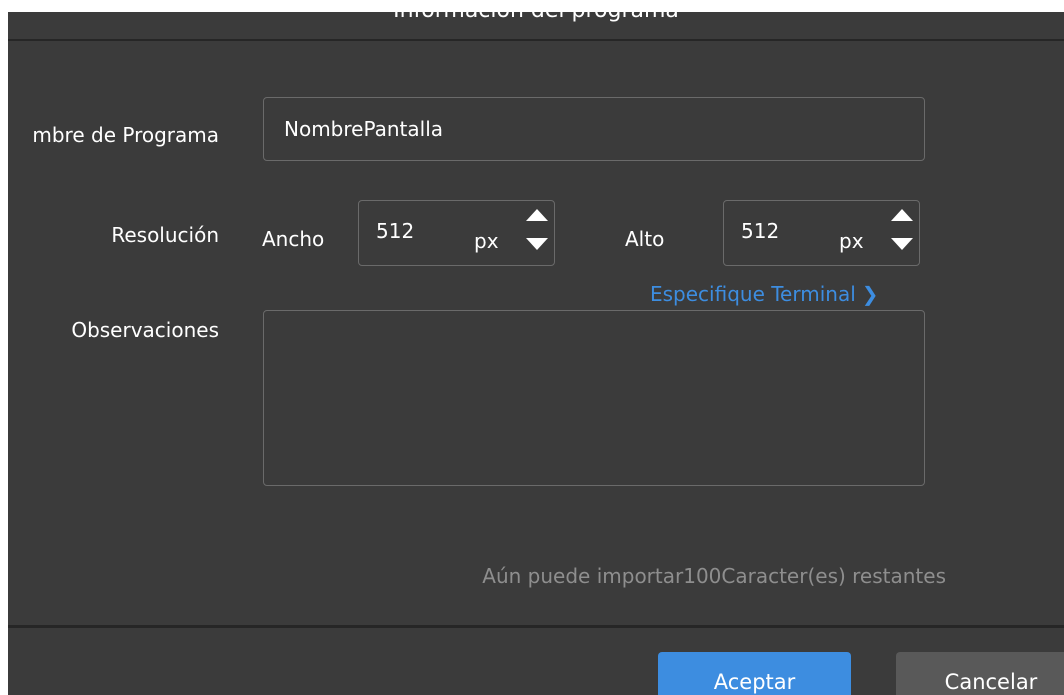 Image resolution: width=1064 pixels, height=695 pixels. What do you see at coordinates (851, 241) in the screenshot?
I see `height-unit: px` at bounding box center [851, 241].